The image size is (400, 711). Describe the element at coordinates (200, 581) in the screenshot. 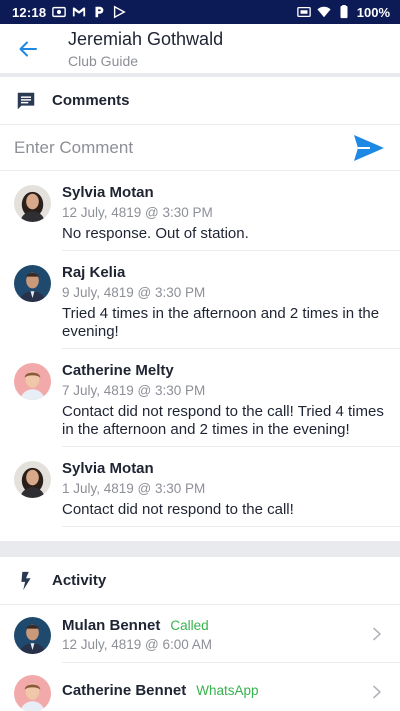

I see `activity-section-header: Activity` at that location.